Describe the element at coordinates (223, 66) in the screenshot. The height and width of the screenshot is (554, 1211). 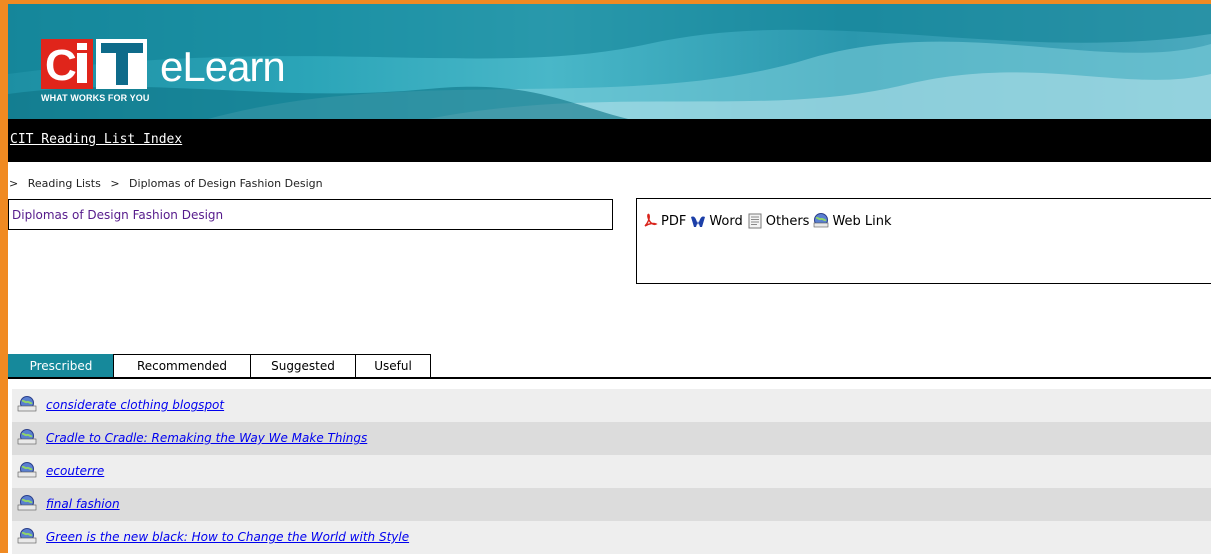
I see `app-title: eLearn` at that location.